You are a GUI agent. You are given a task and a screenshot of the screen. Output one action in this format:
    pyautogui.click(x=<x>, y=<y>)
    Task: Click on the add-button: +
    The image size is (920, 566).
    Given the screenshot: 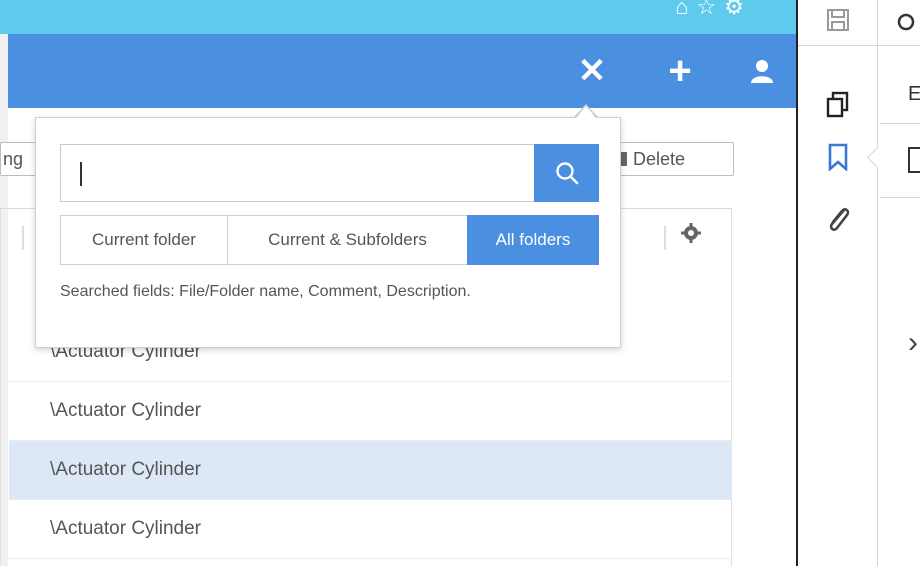 What is the action you would take?
    pyautogui.click(x=680, y=71)
    